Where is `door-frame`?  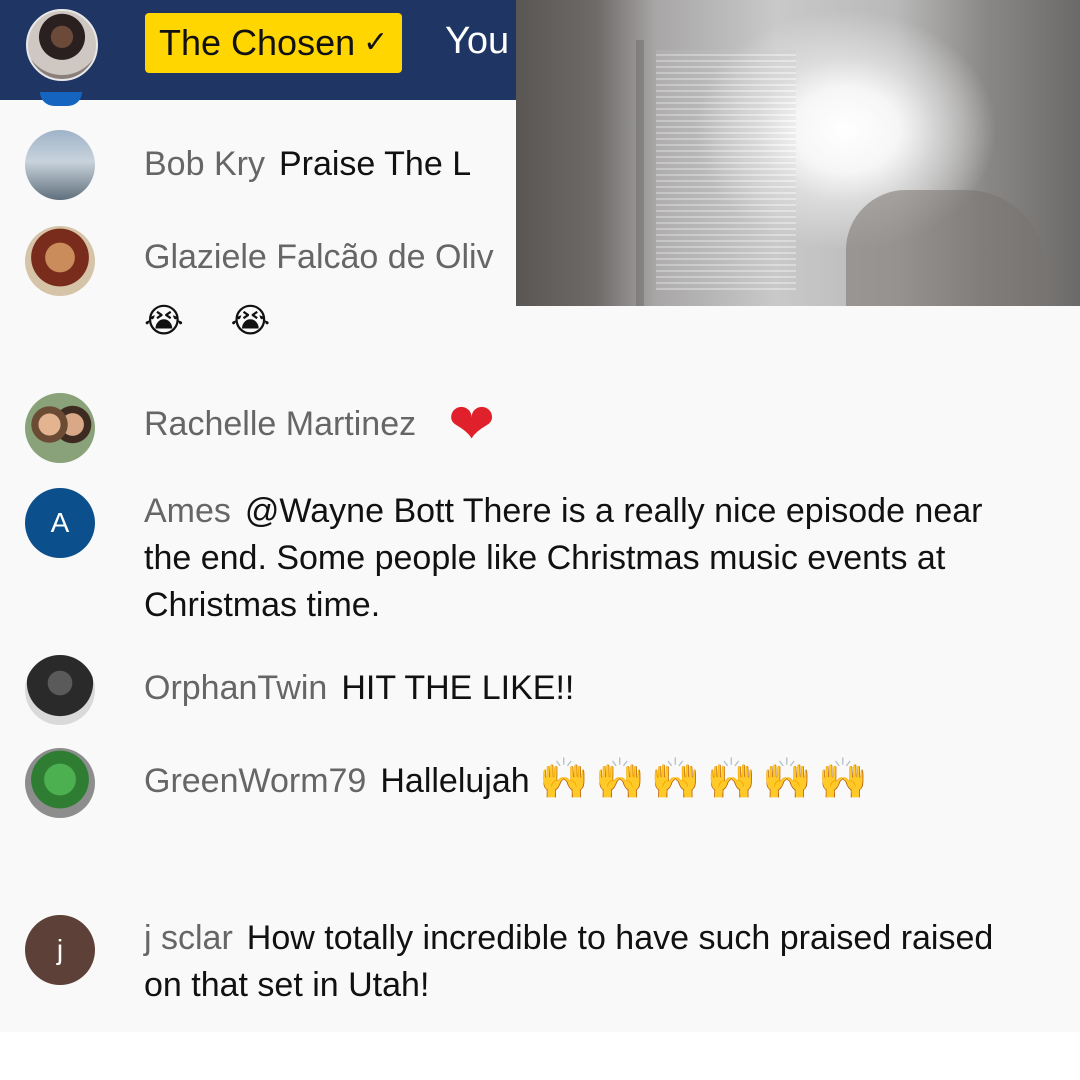 door-frame is located at coordinates (640, 173).